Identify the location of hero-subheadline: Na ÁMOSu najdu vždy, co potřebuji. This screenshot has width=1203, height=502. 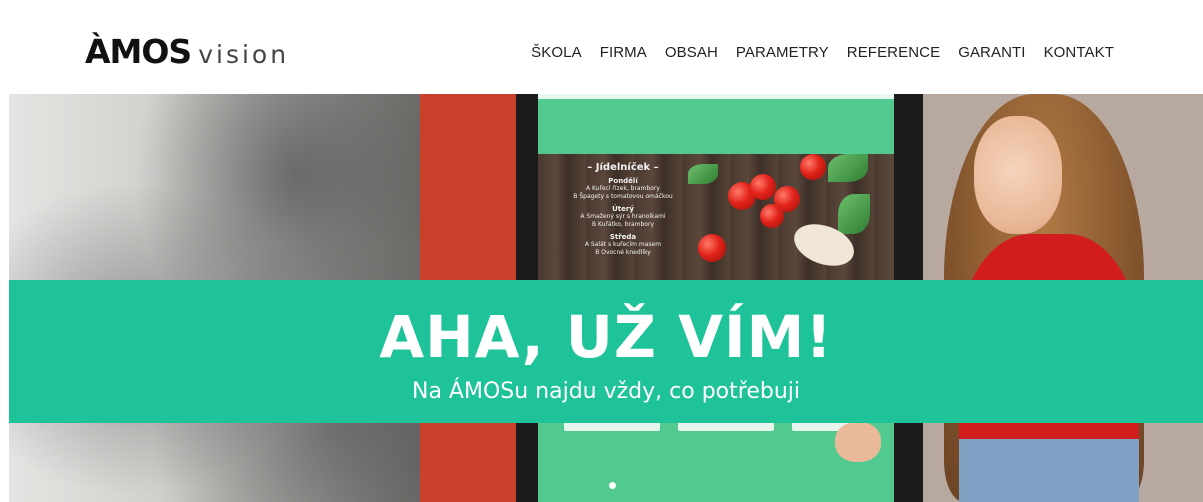
(606, 391).